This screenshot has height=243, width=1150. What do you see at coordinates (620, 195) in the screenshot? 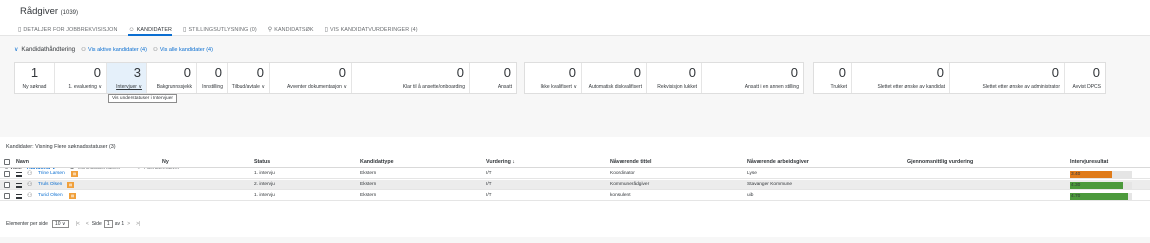
I see `cell-title: konsulent` at bounding box center [620, 195].